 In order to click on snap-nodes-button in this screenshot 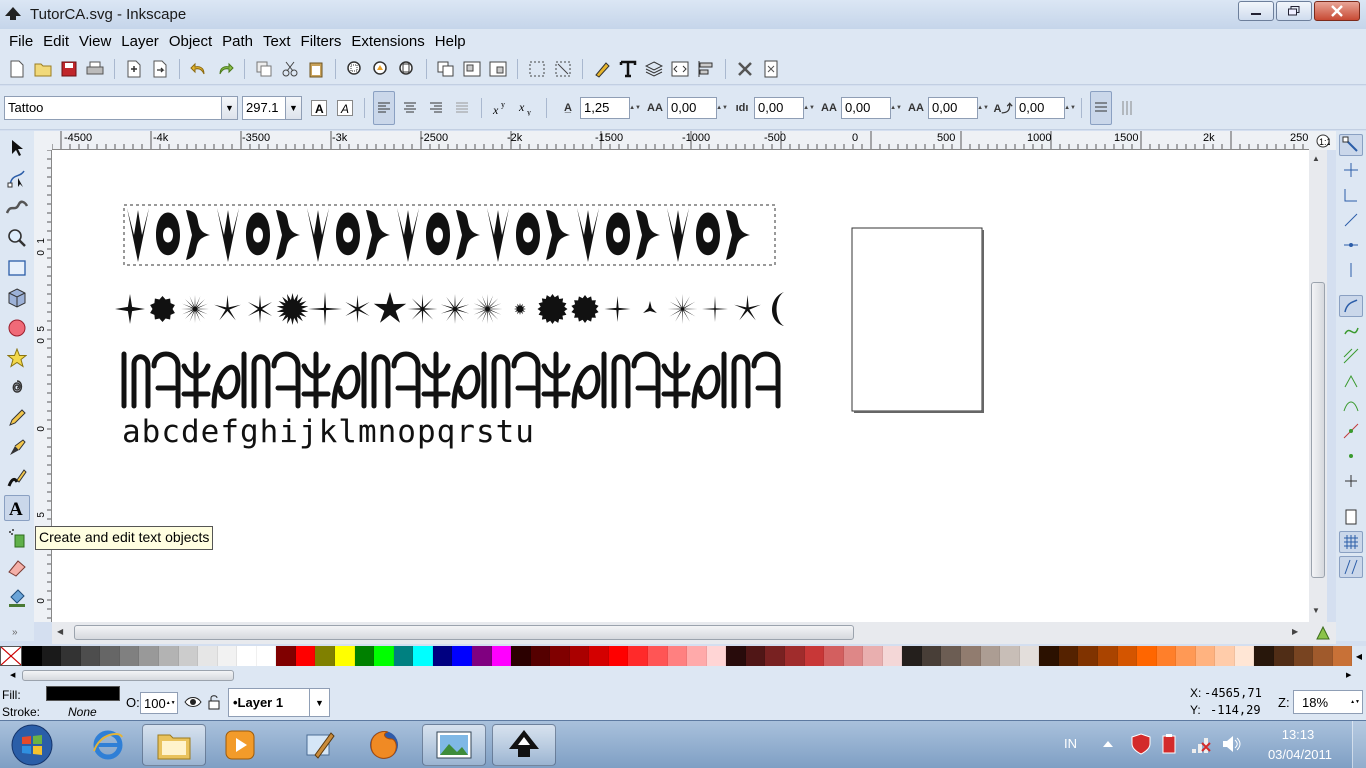, I will do `click(1351, 306)`.